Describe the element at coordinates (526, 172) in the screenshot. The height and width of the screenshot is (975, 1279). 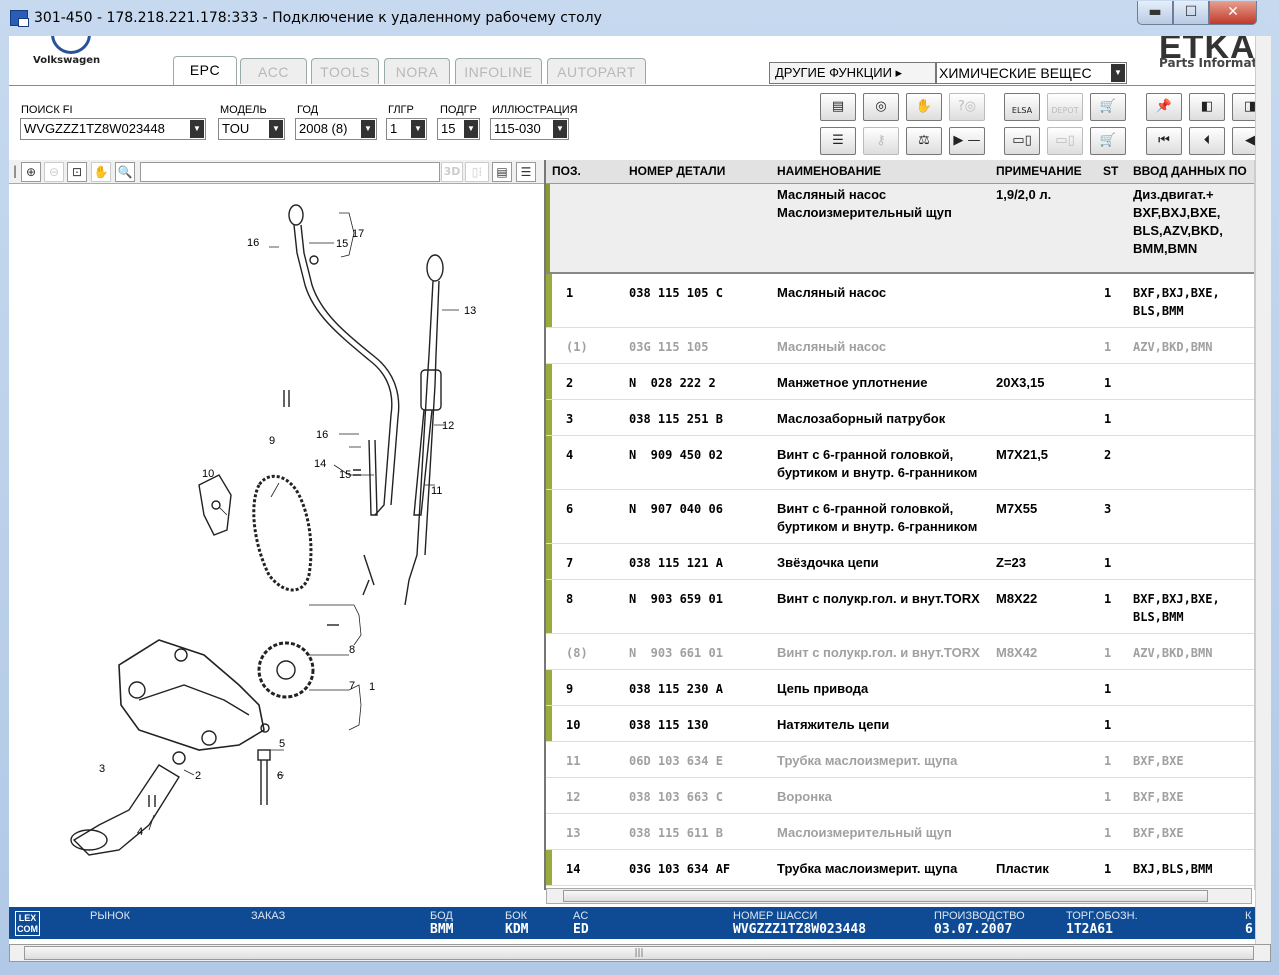
I see `columns-view-button: ☰` at that location.